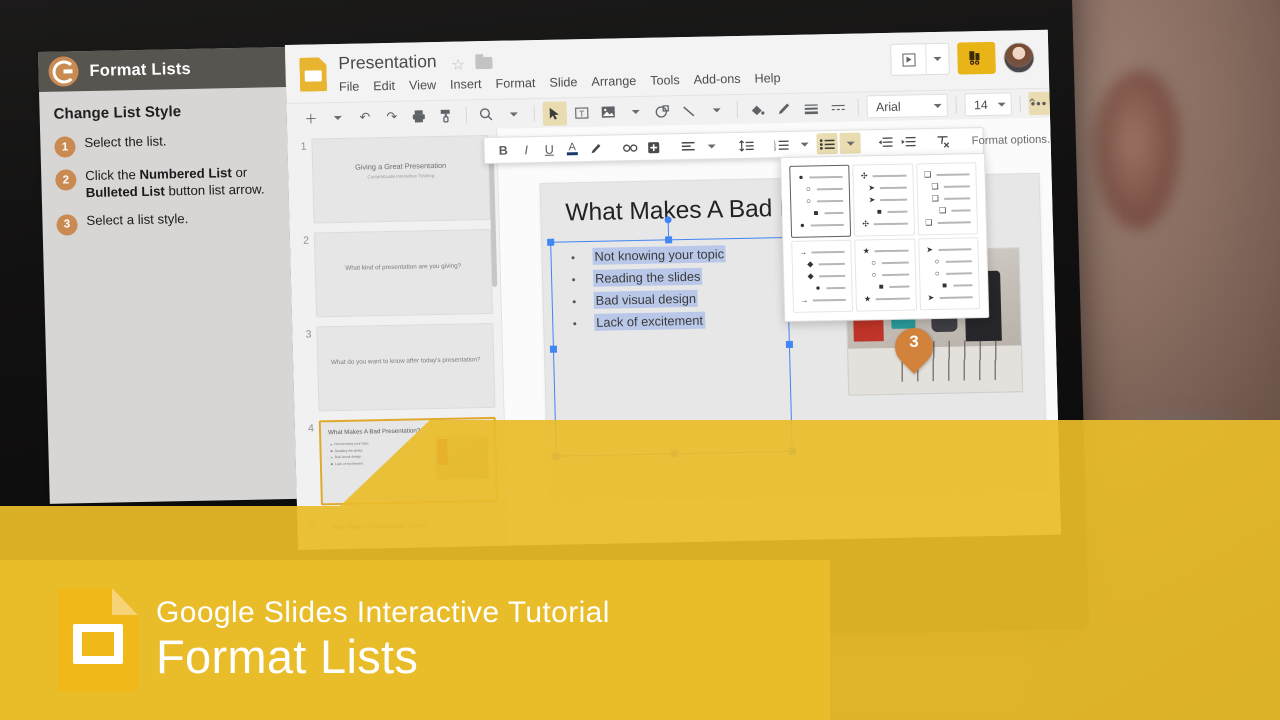 Image resolution: width=1280 pixels, height=720 pixels. I want to click on align-button, so click(688, 146).